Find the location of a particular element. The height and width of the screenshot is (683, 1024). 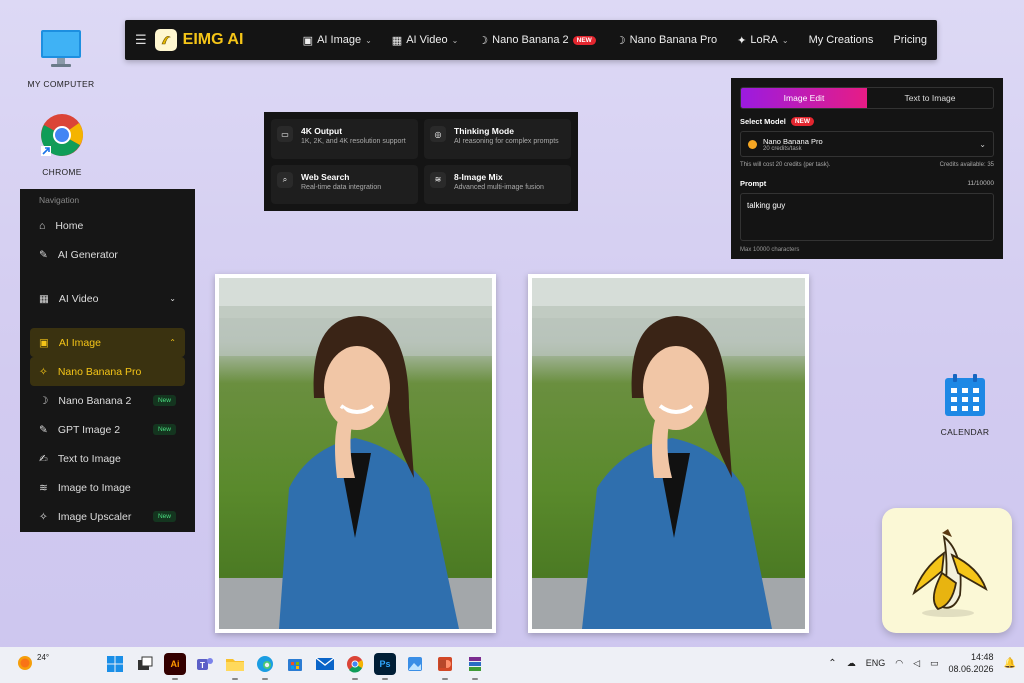

magic-wand-icon: ✦ is located at coordinates (742, 40).